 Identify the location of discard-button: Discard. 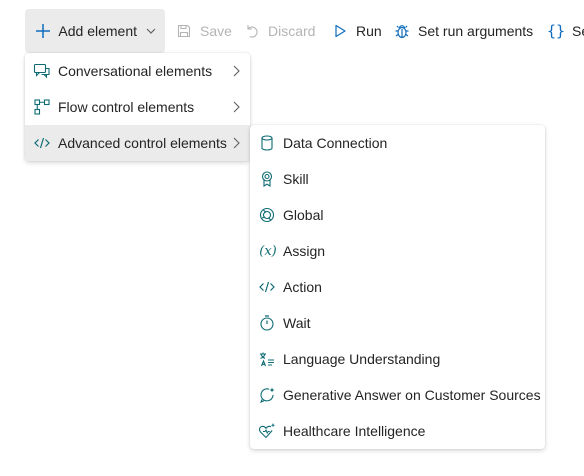
(278, 31).